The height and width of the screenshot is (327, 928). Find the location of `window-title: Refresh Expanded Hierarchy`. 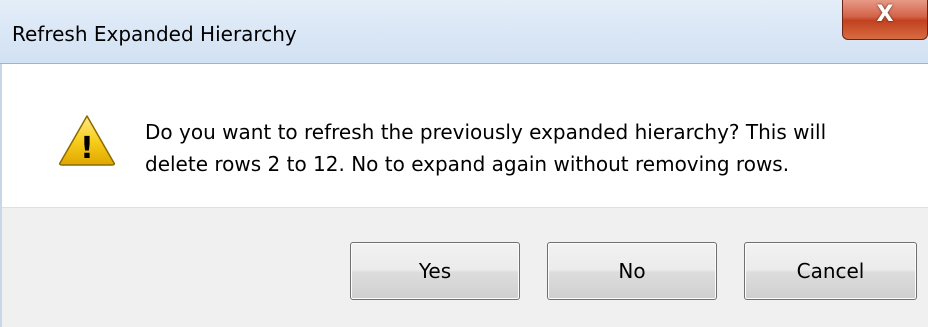

window-title: Refresh Expanded Hierarchy is located at coordinates (154, 34).